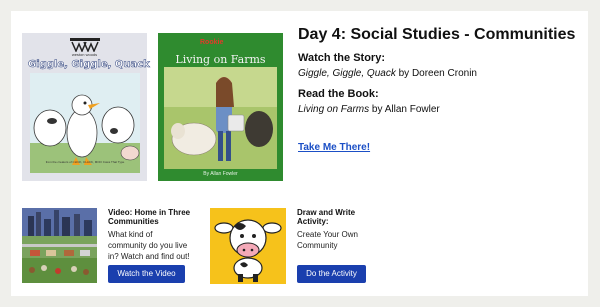  What do you see at coordinates (220, 118) in the screenshot?
I see `farm-girl-with-sheep-photo-icon` at bounding box center [220, 118].